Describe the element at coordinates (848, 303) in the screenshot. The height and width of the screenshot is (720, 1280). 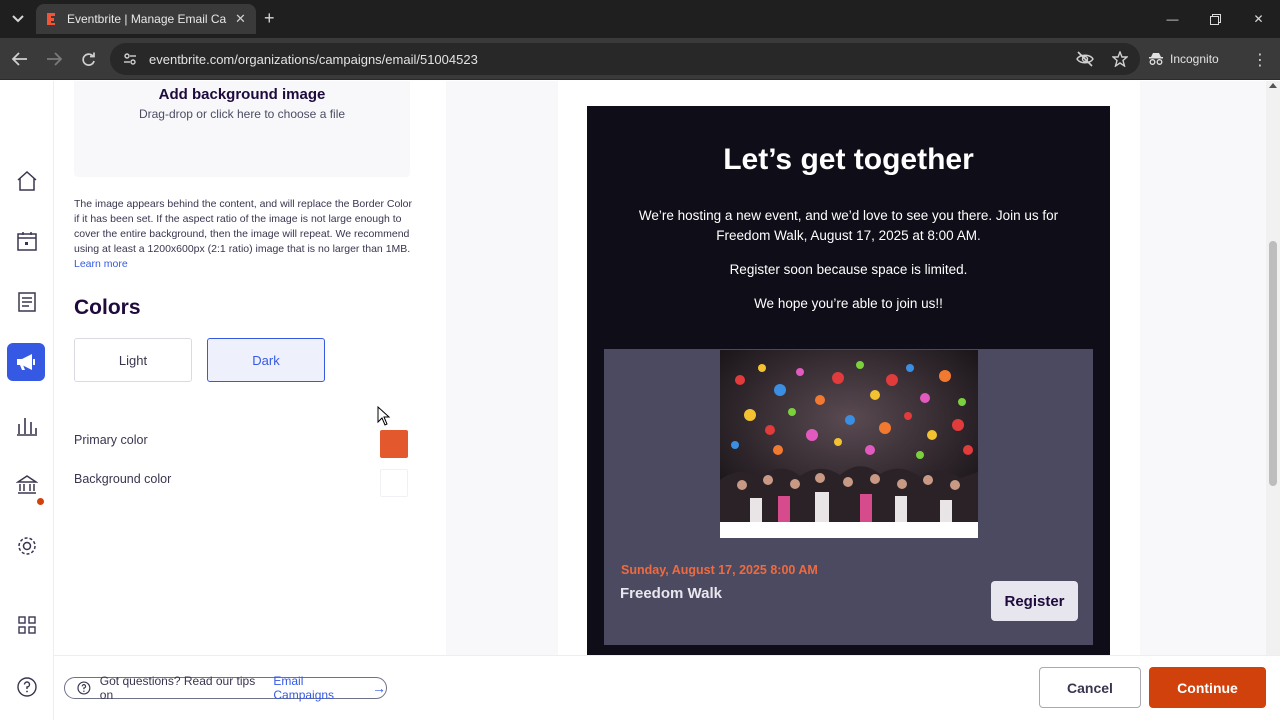
I see `email-paragraph-3: We hope you’re able to join us!!` at that location.